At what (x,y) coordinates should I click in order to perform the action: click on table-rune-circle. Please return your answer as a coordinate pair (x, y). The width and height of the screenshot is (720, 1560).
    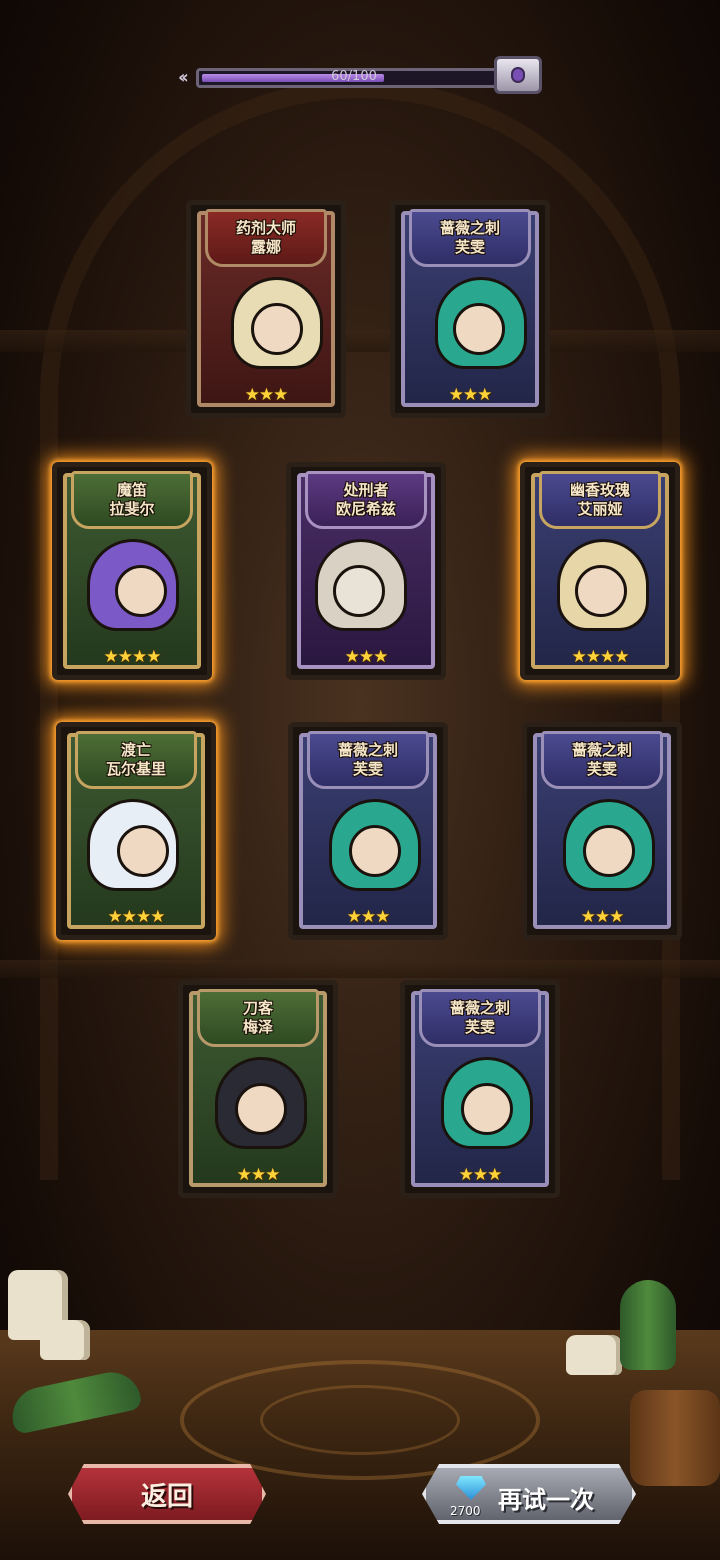
    Looking at the image, I should click on (360, 1420).